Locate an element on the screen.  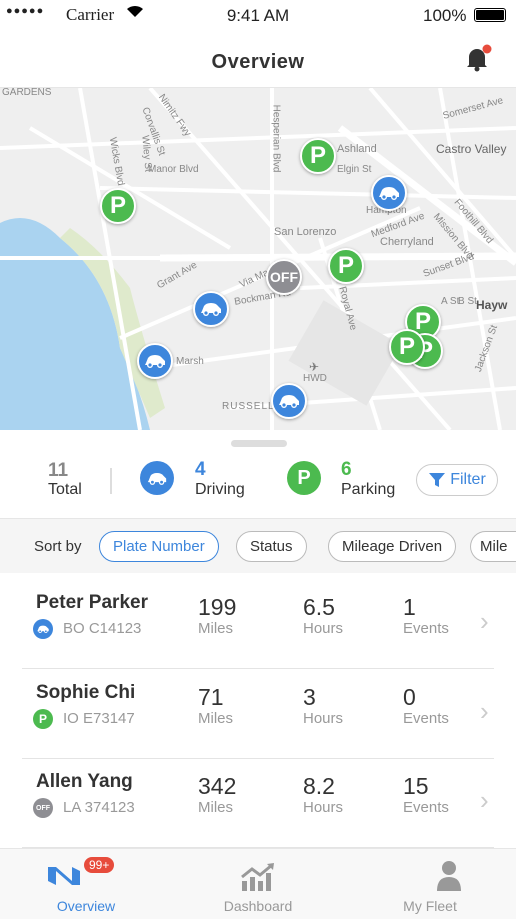
hours-value: 6.5 is located at coordinates (319, 607).